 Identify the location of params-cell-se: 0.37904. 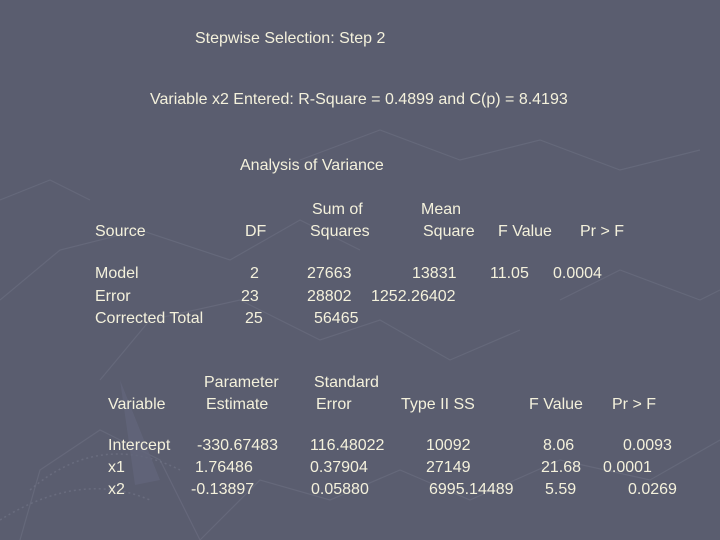
(339, 467).